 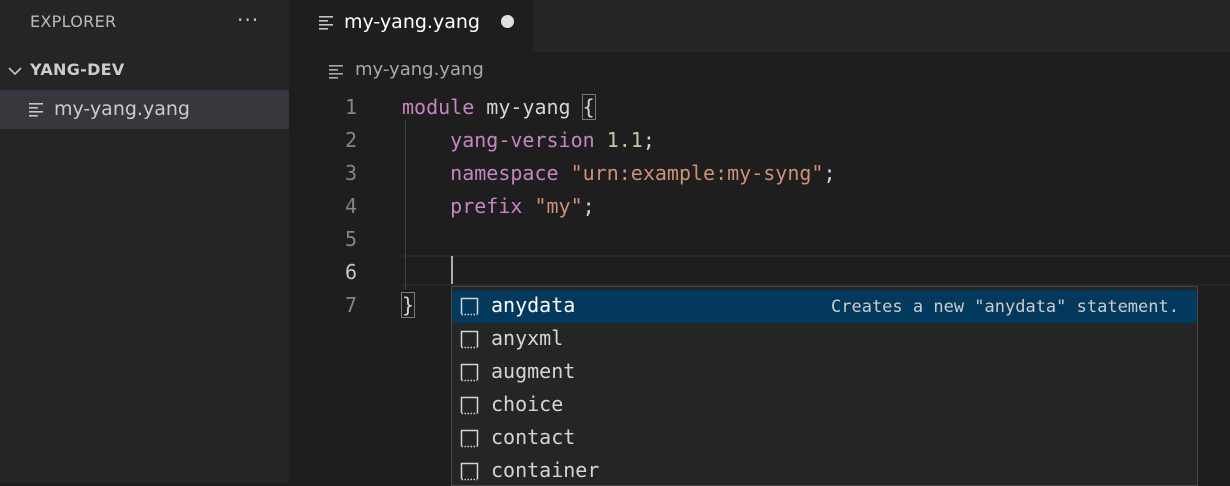 I want to click on suggestion-label: anyxml, so click(x=527, y=338).